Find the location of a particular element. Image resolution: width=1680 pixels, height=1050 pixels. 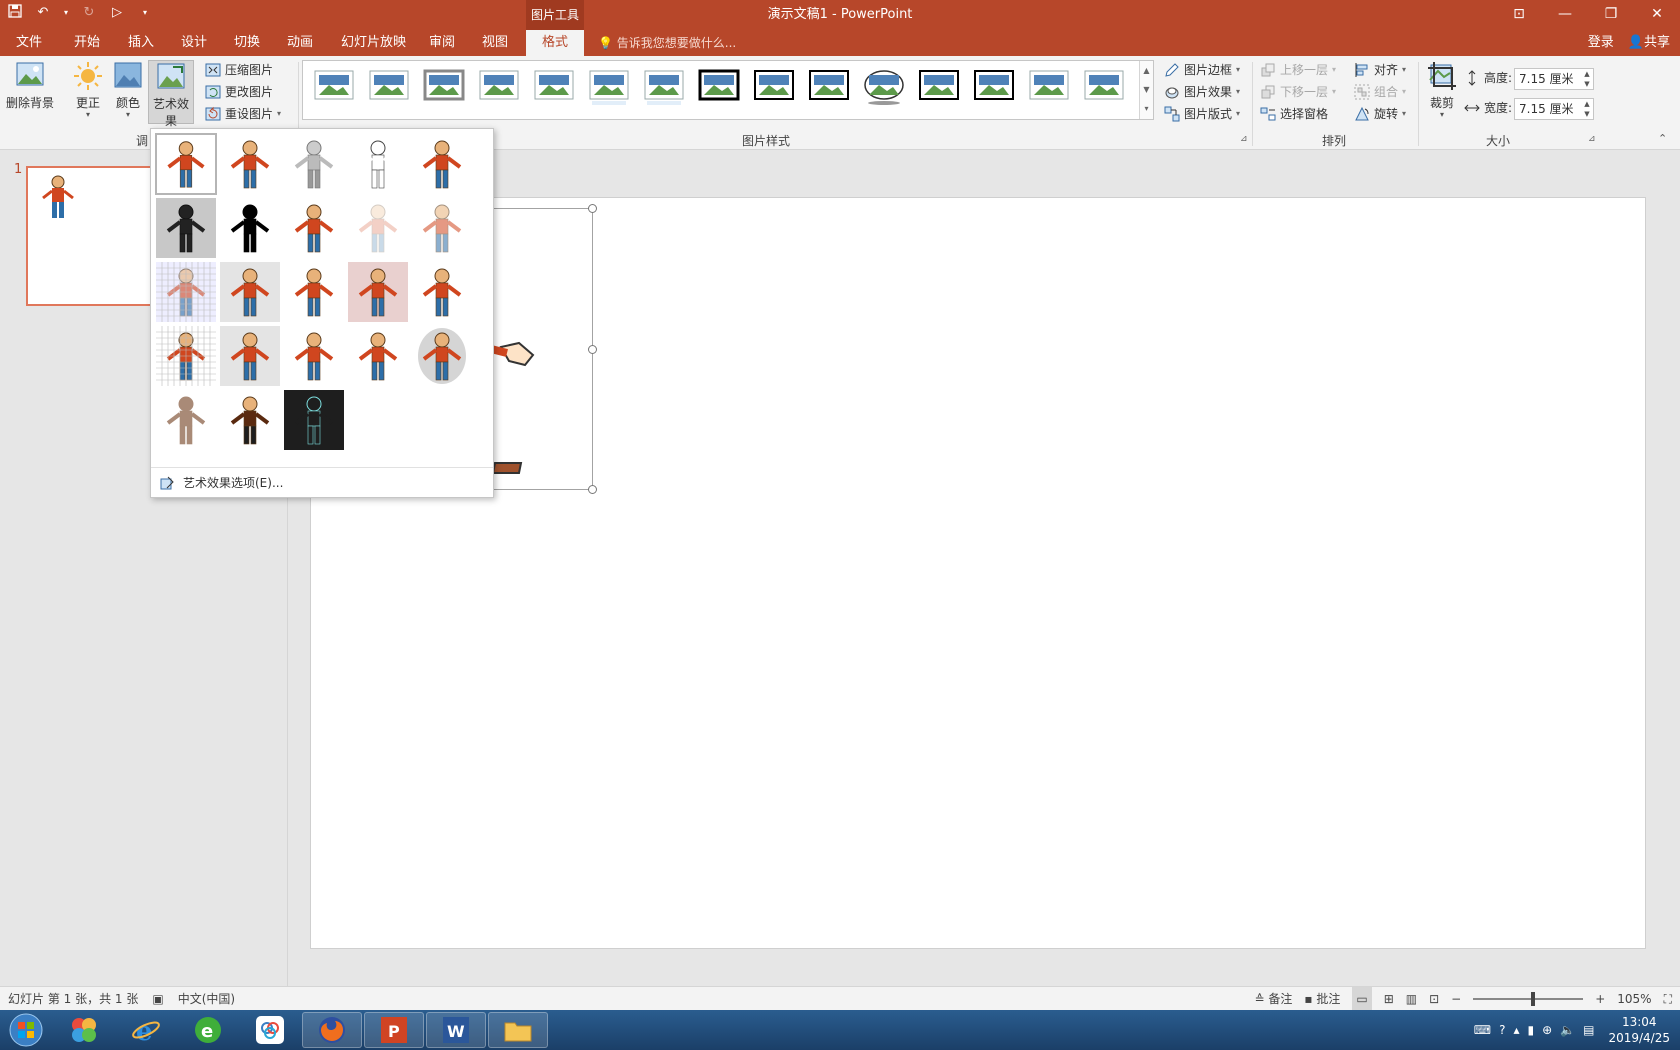

zoom-slider-knob is located at coordinates (1533, 999).